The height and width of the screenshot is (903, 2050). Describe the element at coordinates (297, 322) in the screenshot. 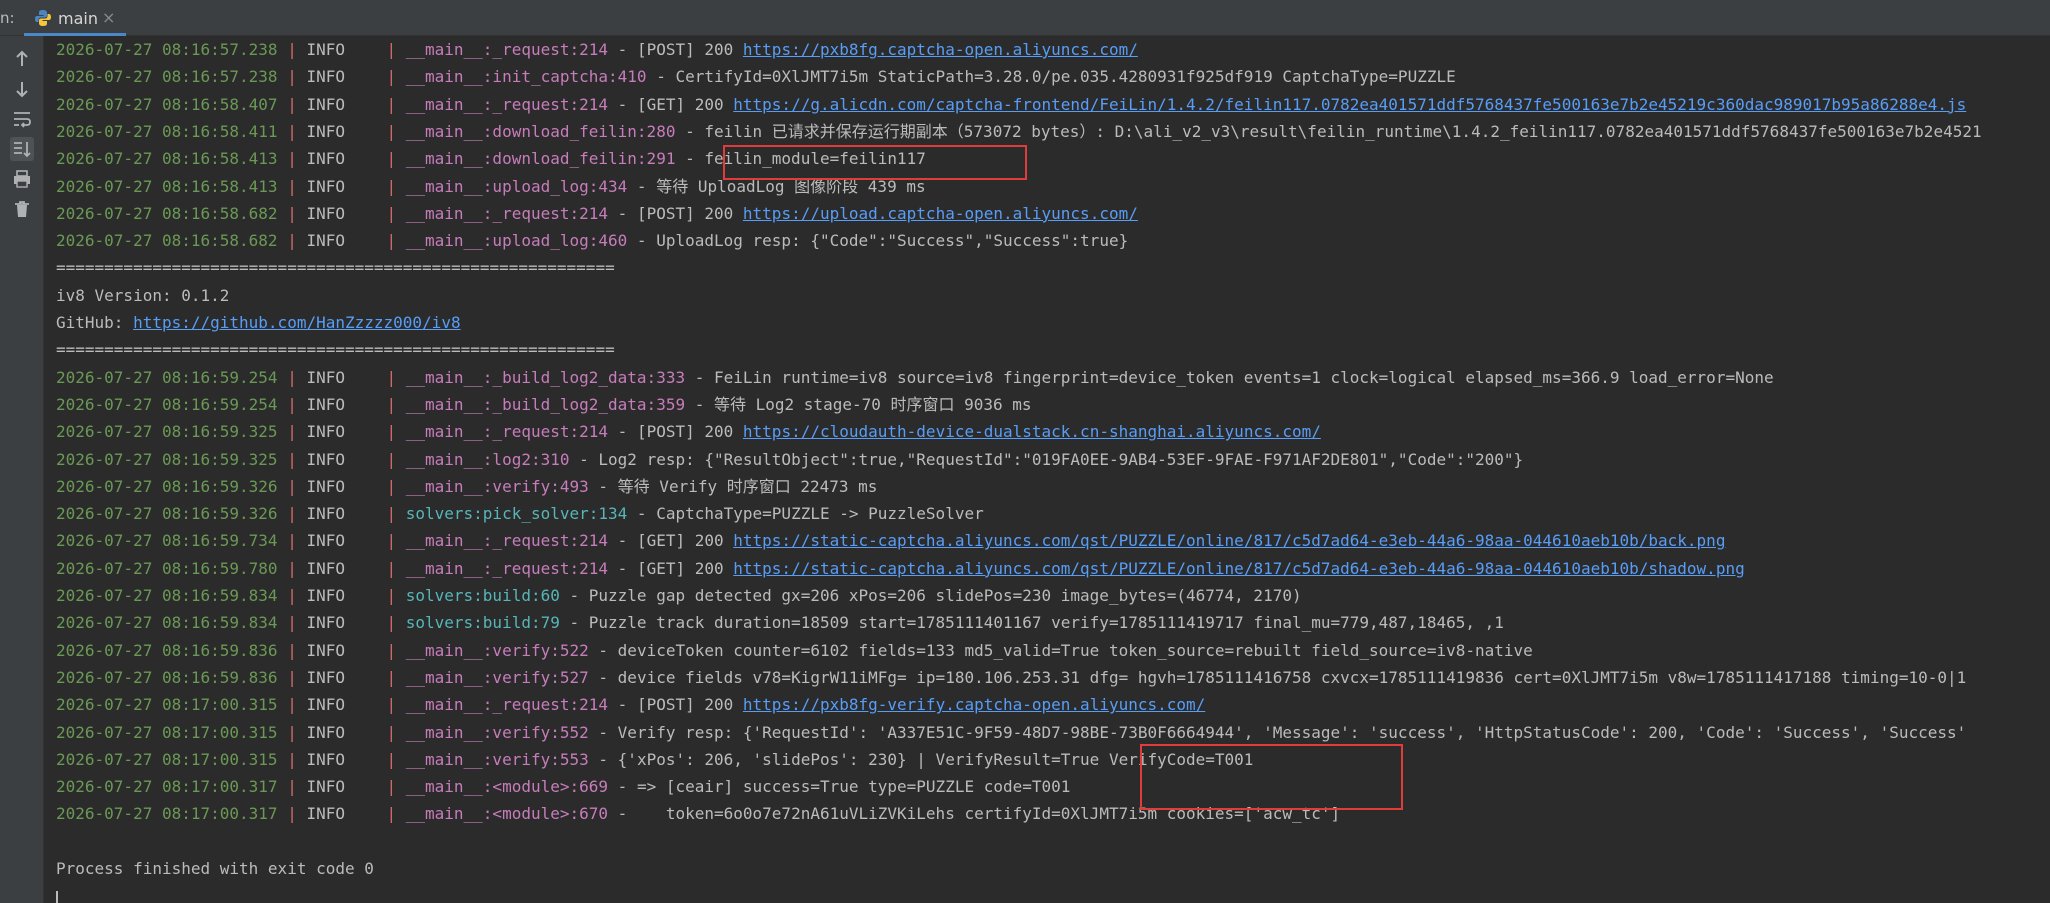

I see `github-link: https://github.com/HanZzzzz000/iv8` at that location.